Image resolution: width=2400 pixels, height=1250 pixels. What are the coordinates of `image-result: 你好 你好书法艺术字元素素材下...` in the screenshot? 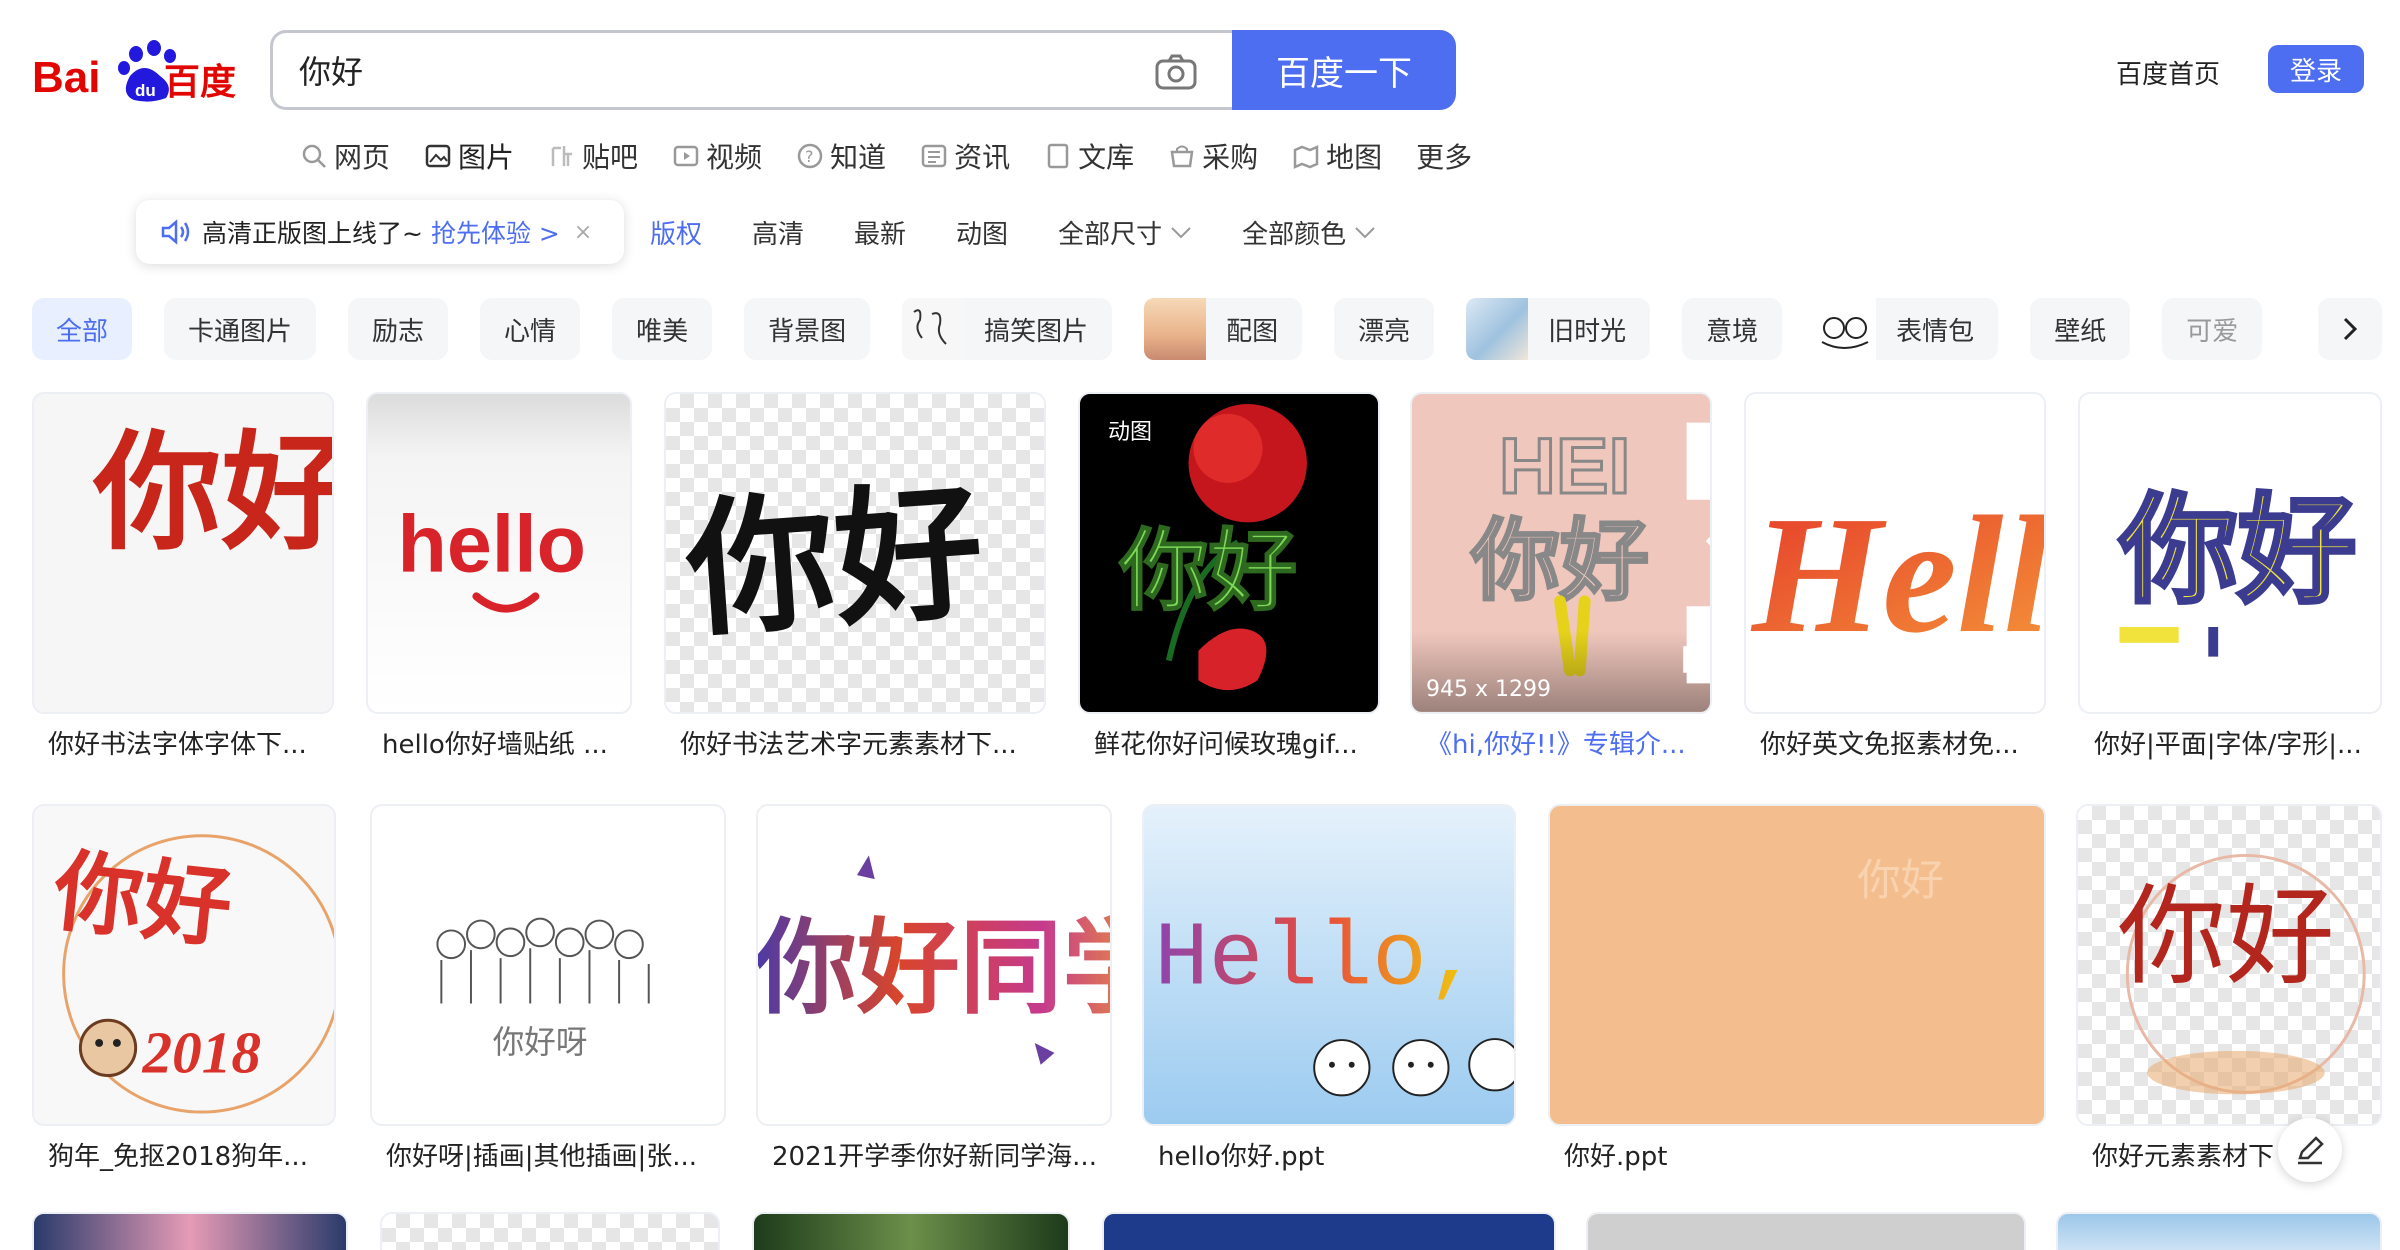 It's located at (855, 577).